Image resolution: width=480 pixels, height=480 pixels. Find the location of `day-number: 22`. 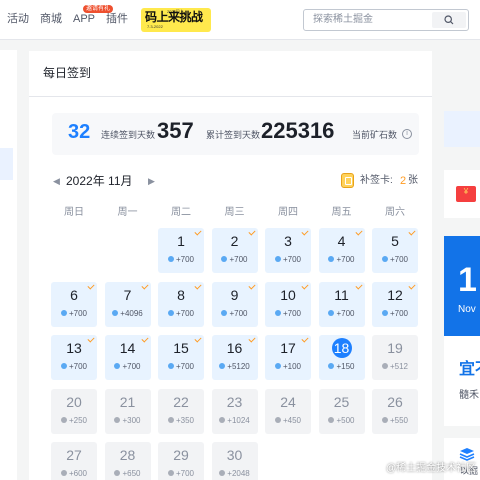

day-number: 22 is located at coordinates (181, 401).